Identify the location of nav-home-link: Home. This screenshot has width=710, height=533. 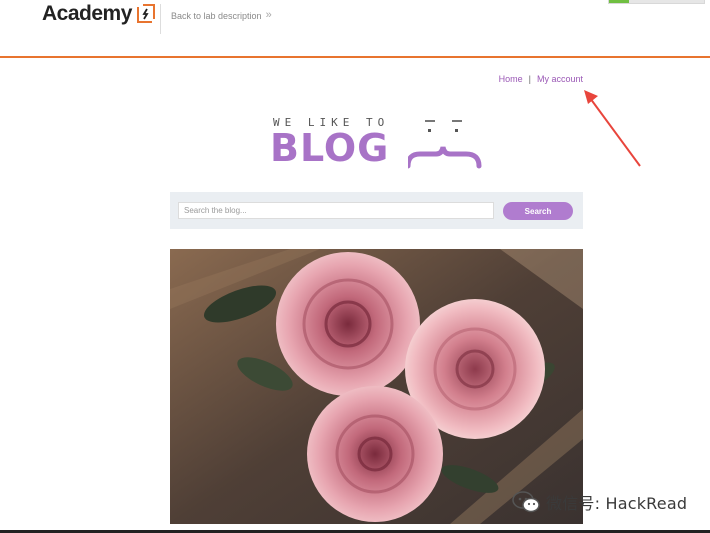
(511, 79).